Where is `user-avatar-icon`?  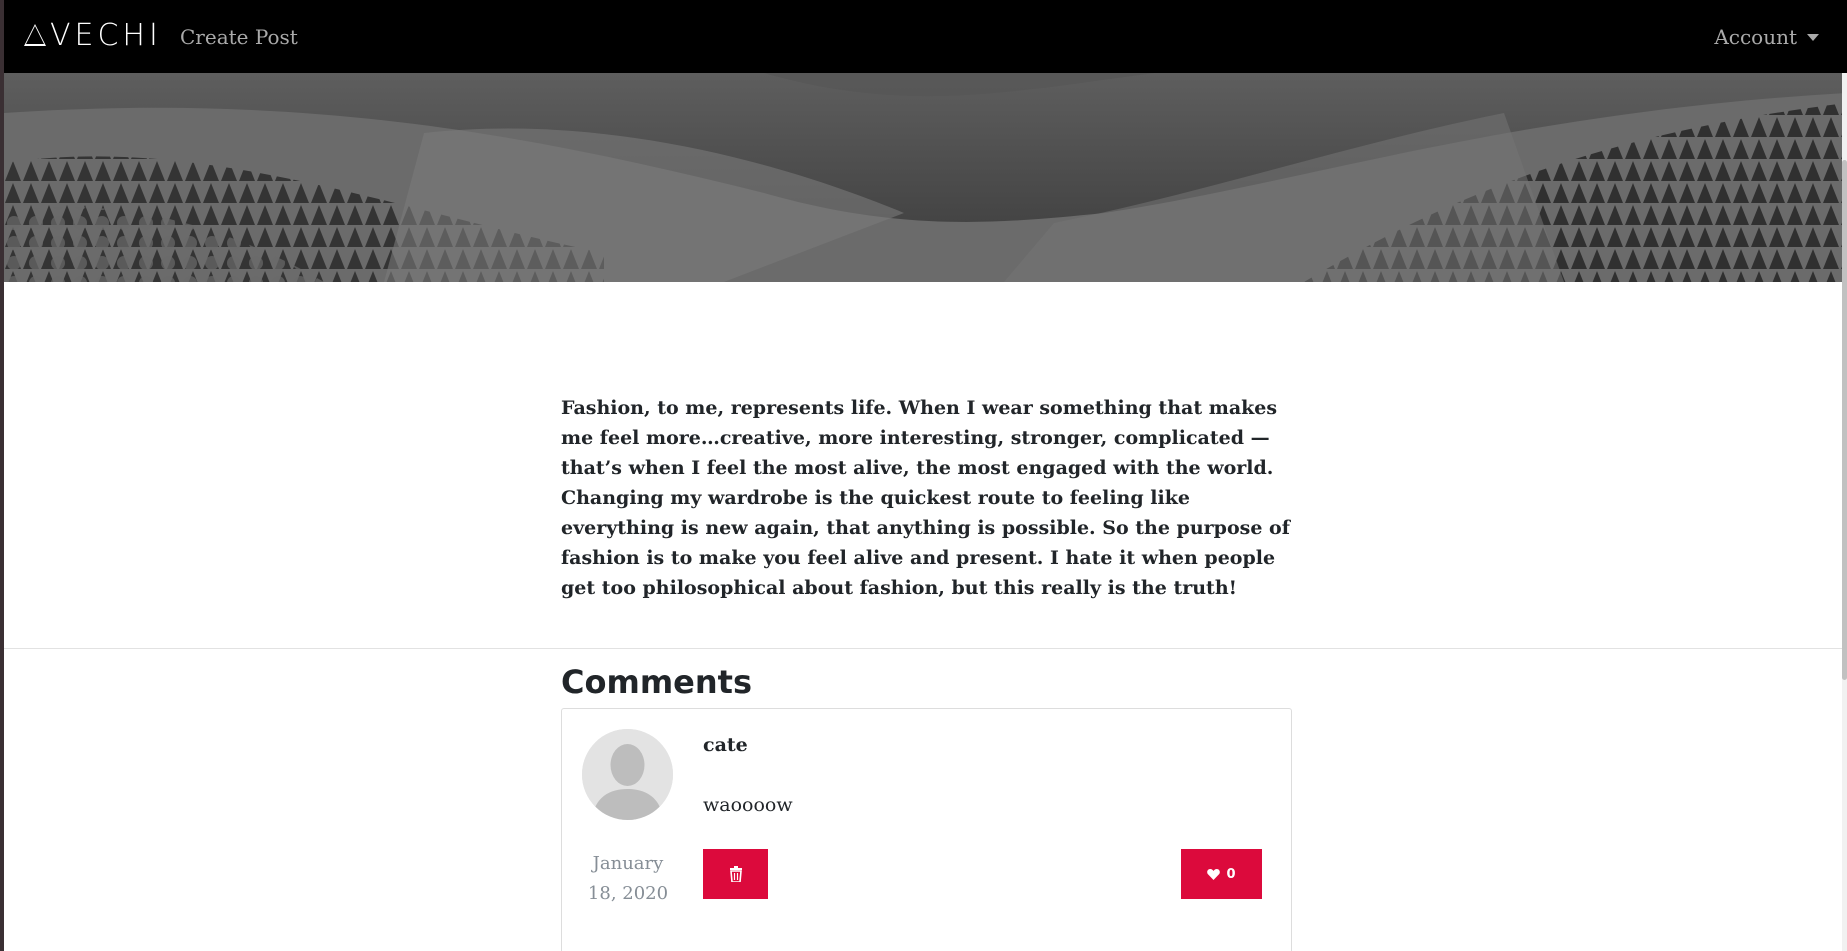
user-avatar-icon is located at coordinates (627, 774).